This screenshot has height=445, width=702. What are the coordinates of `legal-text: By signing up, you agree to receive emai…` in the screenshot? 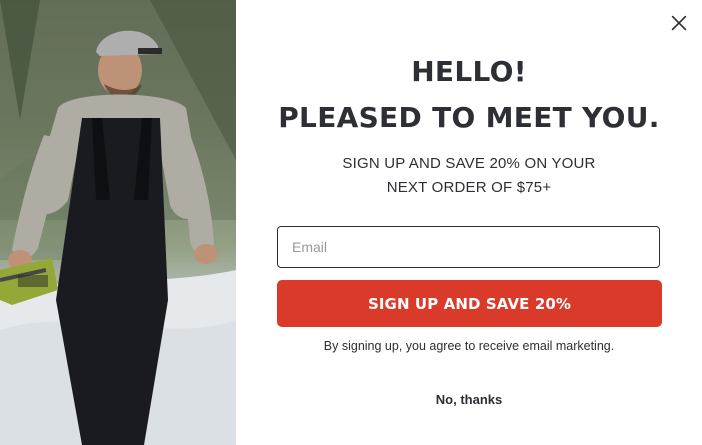 It's located at (469, 346).